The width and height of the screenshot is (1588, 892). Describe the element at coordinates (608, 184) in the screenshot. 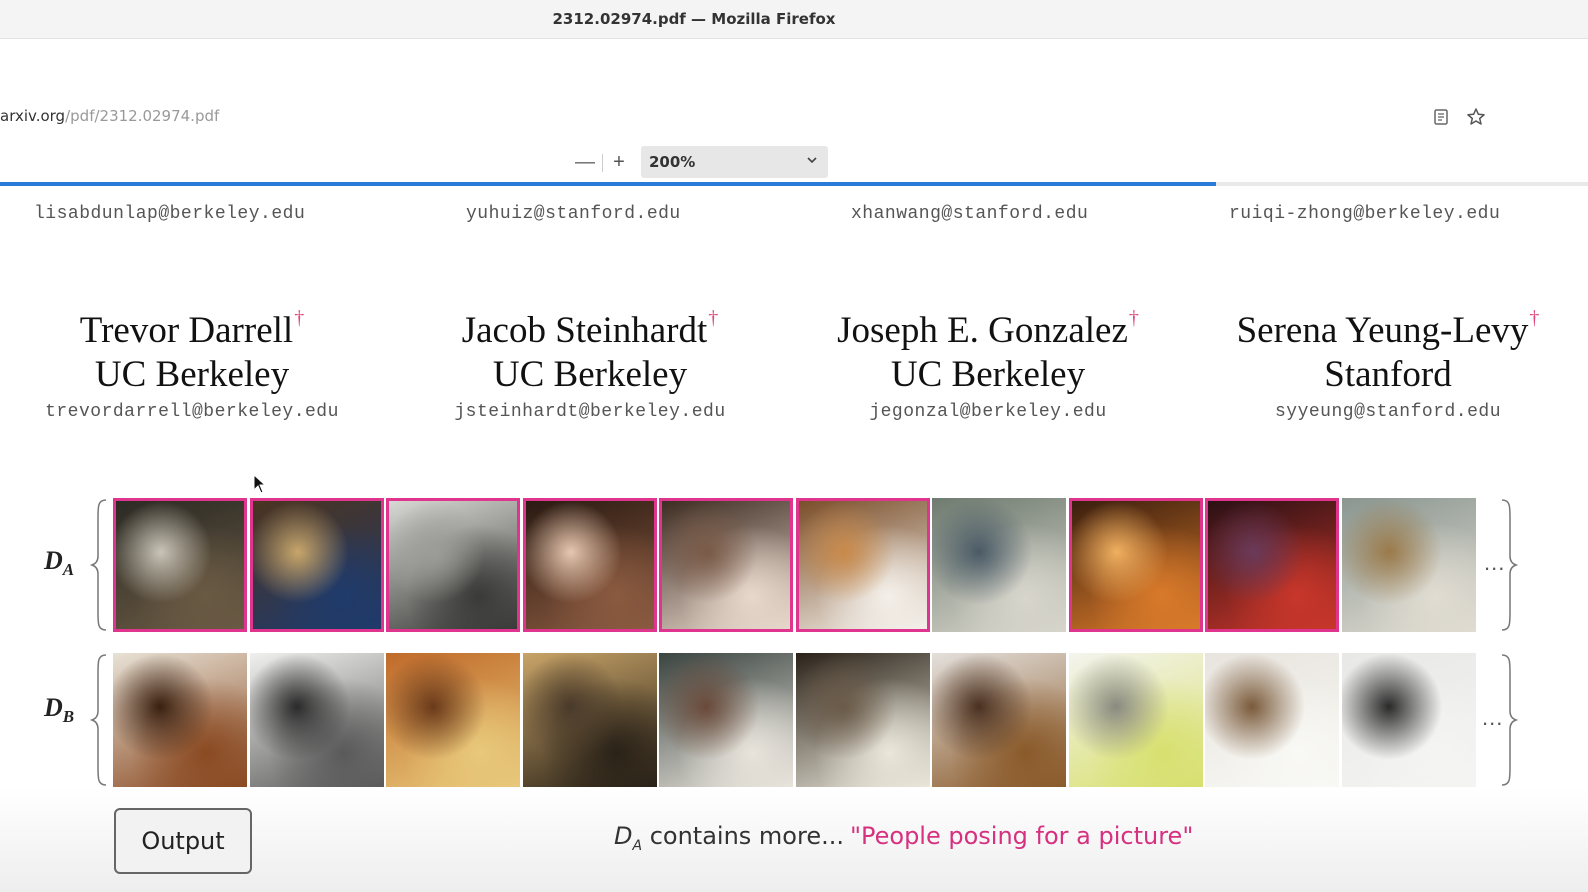

I see `page-progress-fill` at that location.